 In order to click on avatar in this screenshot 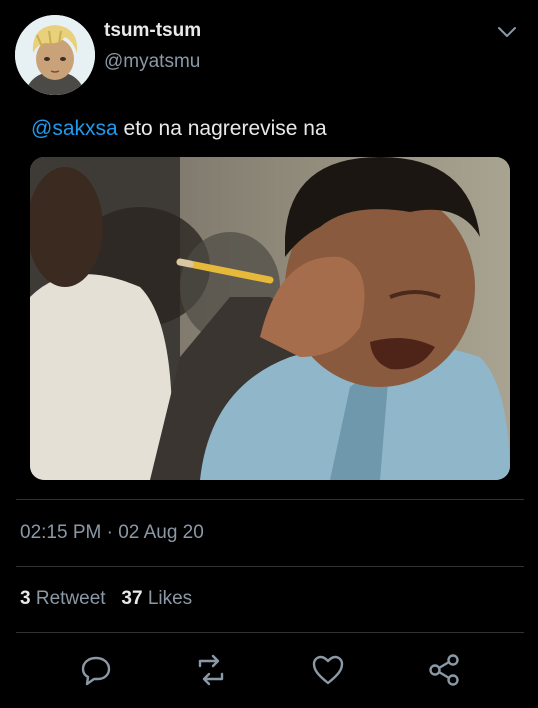, I will do `click(55, 55)`.